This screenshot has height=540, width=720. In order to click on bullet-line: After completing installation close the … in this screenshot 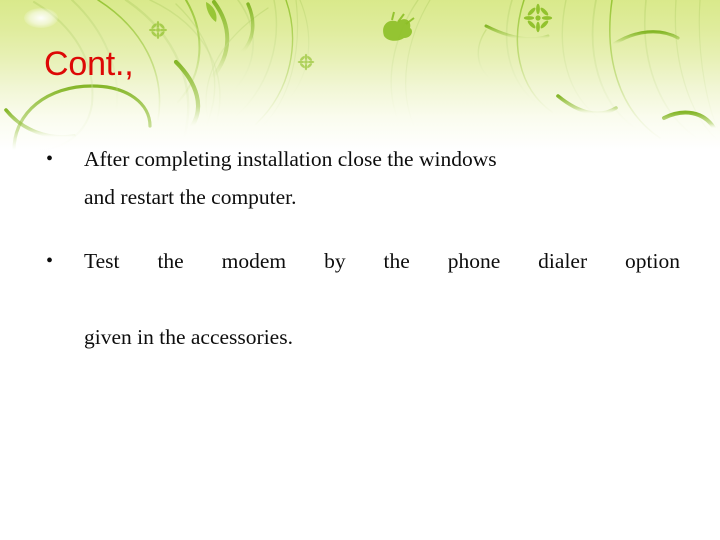, I will do `click(290, 159)`.